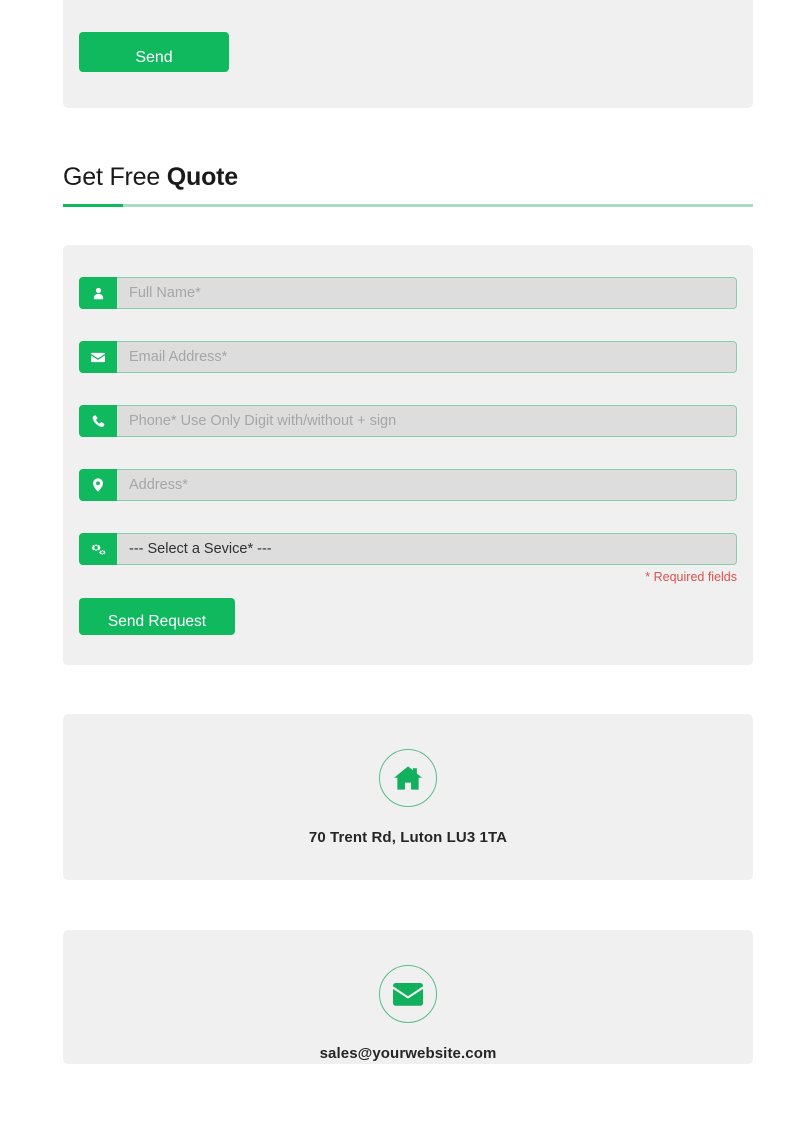 This screenshot has height=1122, width=793. Describe the element at coordinates (427, 357) in the screenshot. I see `email-address-input` at that location.